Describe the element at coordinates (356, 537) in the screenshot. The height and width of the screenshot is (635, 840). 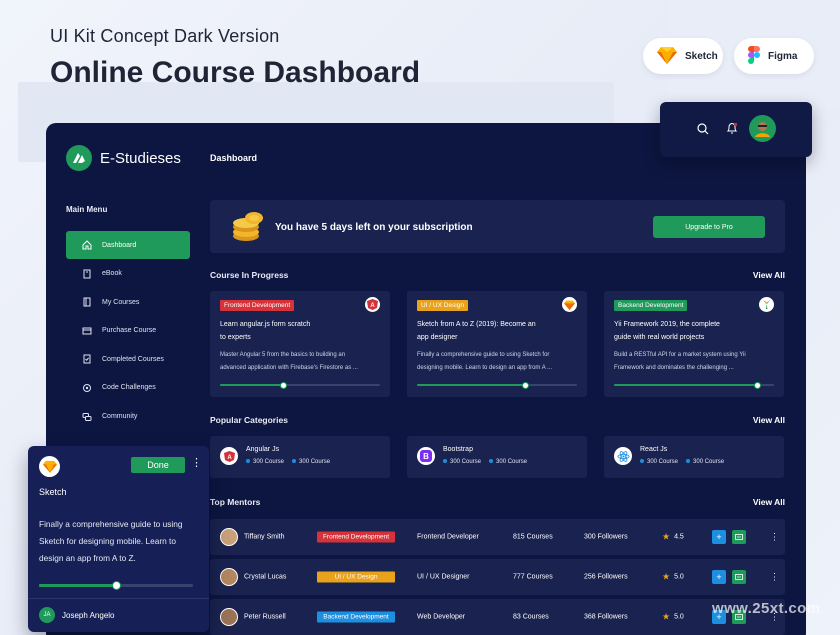
I see `mentor-tag: Frontend Development` at that location.